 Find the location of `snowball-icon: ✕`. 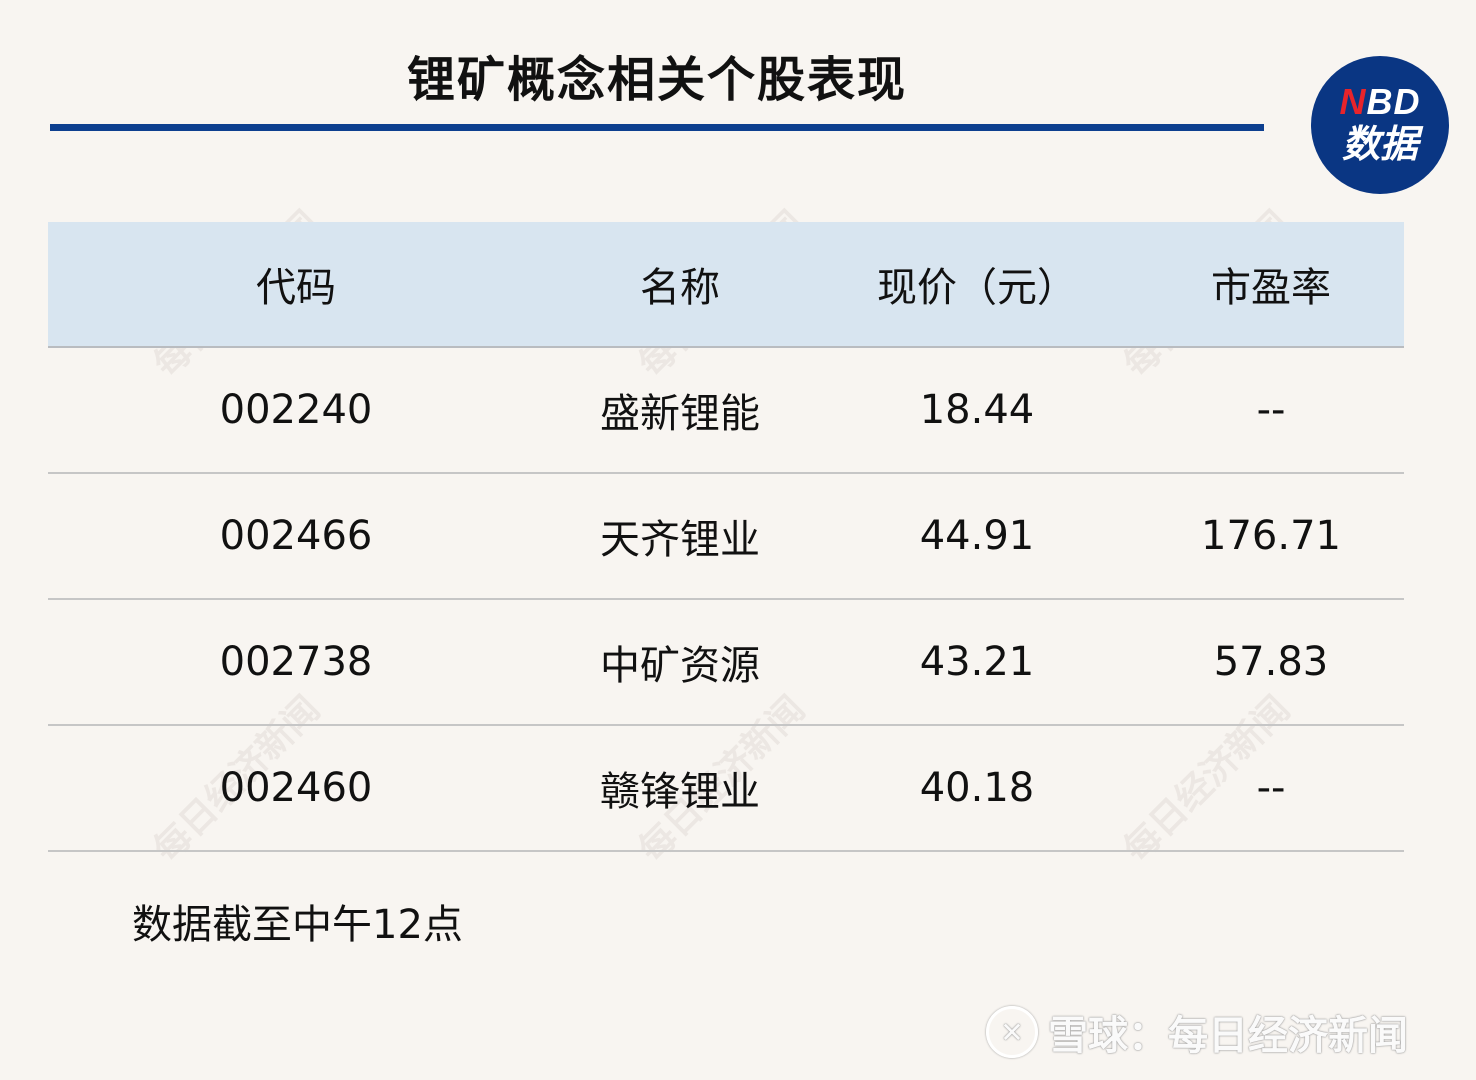

snowball-icon: ✕ is located at coordinates (1012, 1032).